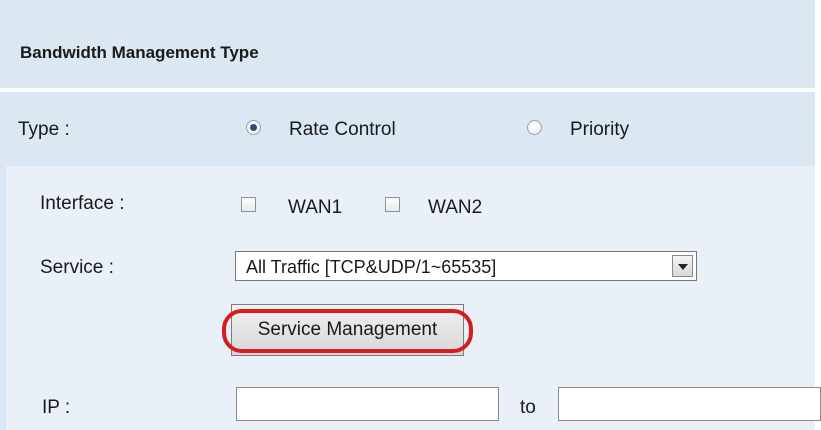  I want to click on ip-label: IP :, so click(56, 407).